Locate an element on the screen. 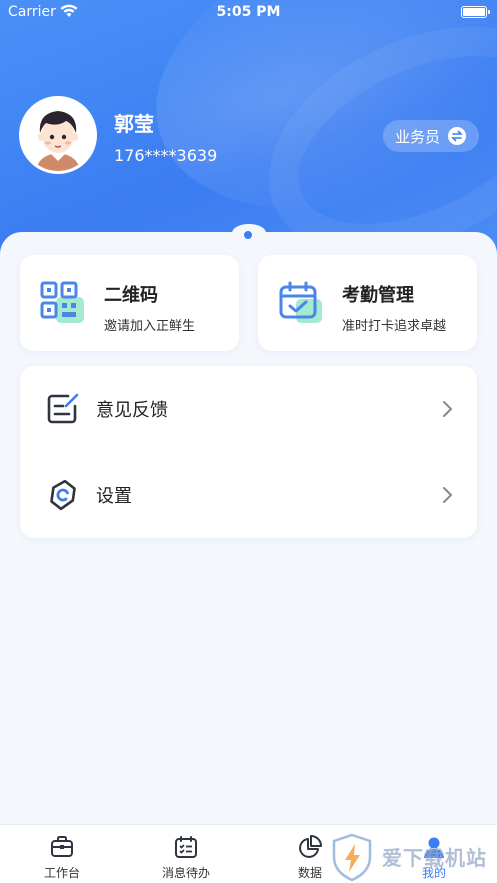  feedback-label: 意见反馈 is located at coordinates (132, 410).